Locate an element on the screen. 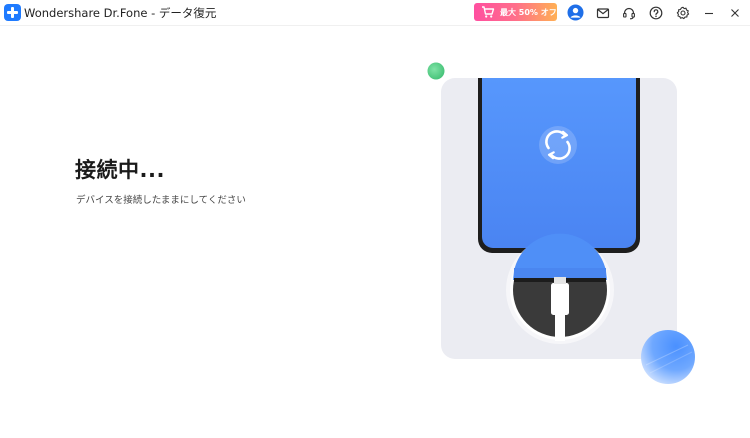 The width and height of the screenshot is (750, 438). instruction-text: デバイスを接続したままにしてください is located at coordinates (161, 200).